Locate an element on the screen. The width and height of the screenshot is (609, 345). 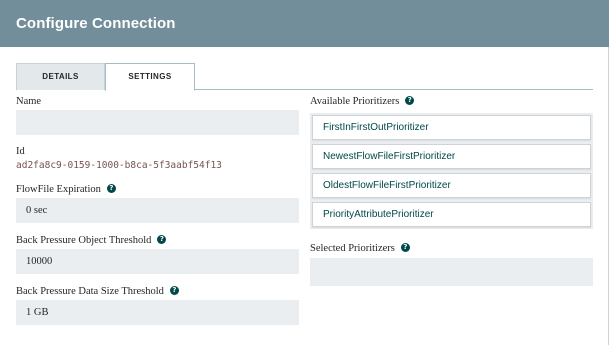
flowfile-expiration-field: 0 sec is located at coordinates (157, 210).